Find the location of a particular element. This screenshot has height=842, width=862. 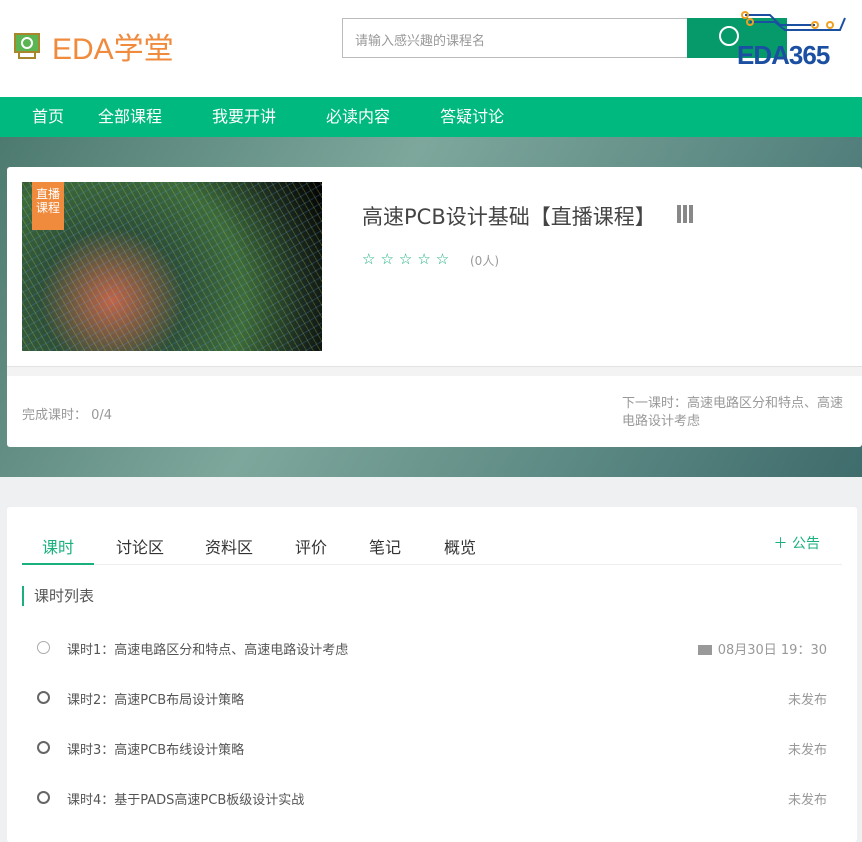

site-logo: EDA学堂 is located at coordinates (93, 46).